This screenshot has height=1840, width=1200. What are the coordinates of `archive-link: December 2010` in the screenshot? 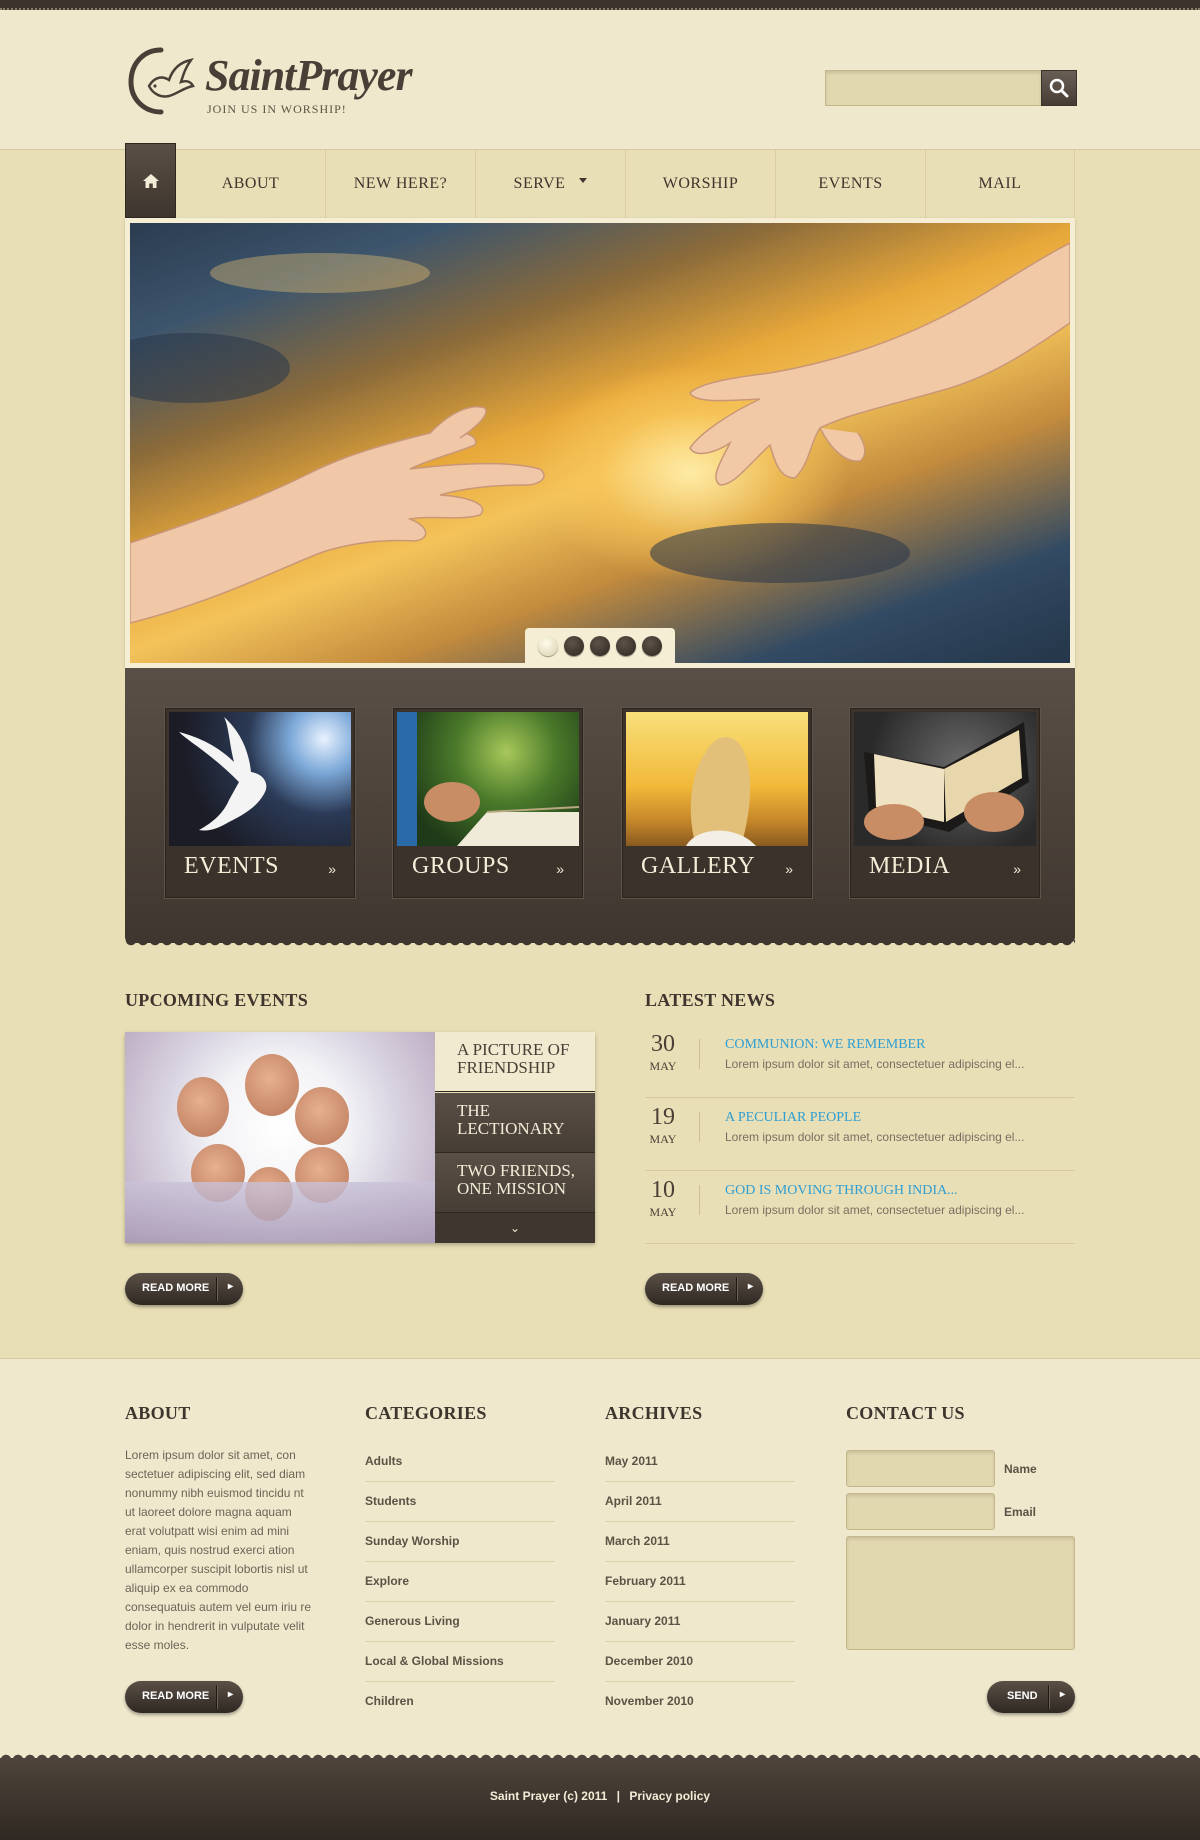 It's located at (700, 1662).